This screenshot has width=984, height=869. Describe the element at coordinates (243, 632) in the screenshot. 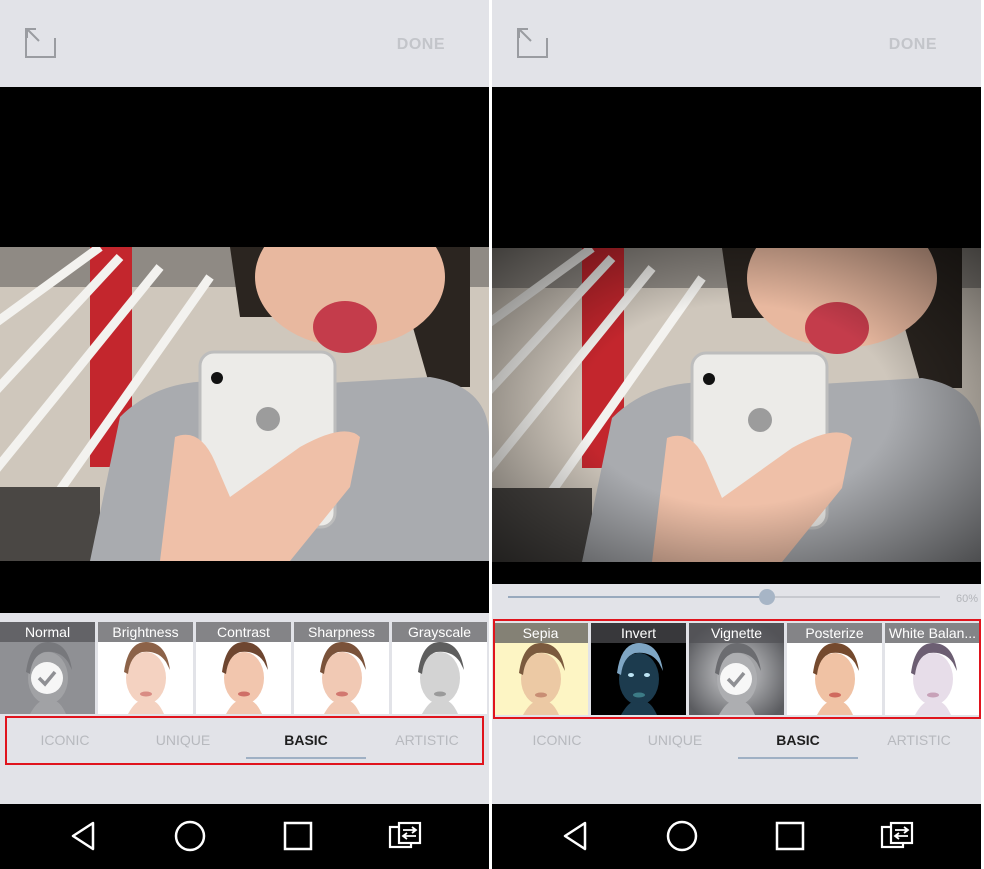

I see `filter-label: Contrast` at that location.